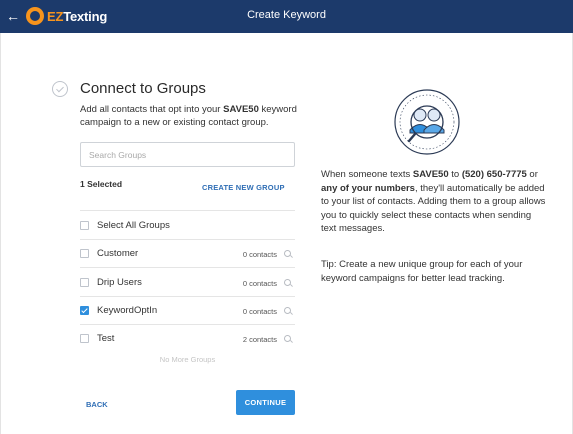 The height and width of the screenshot is (434, 573). Describe the element at coordinates (187, 284) in the screenshot. I see `group-row-drip-users: Drip Users 0 contacts` at that location.